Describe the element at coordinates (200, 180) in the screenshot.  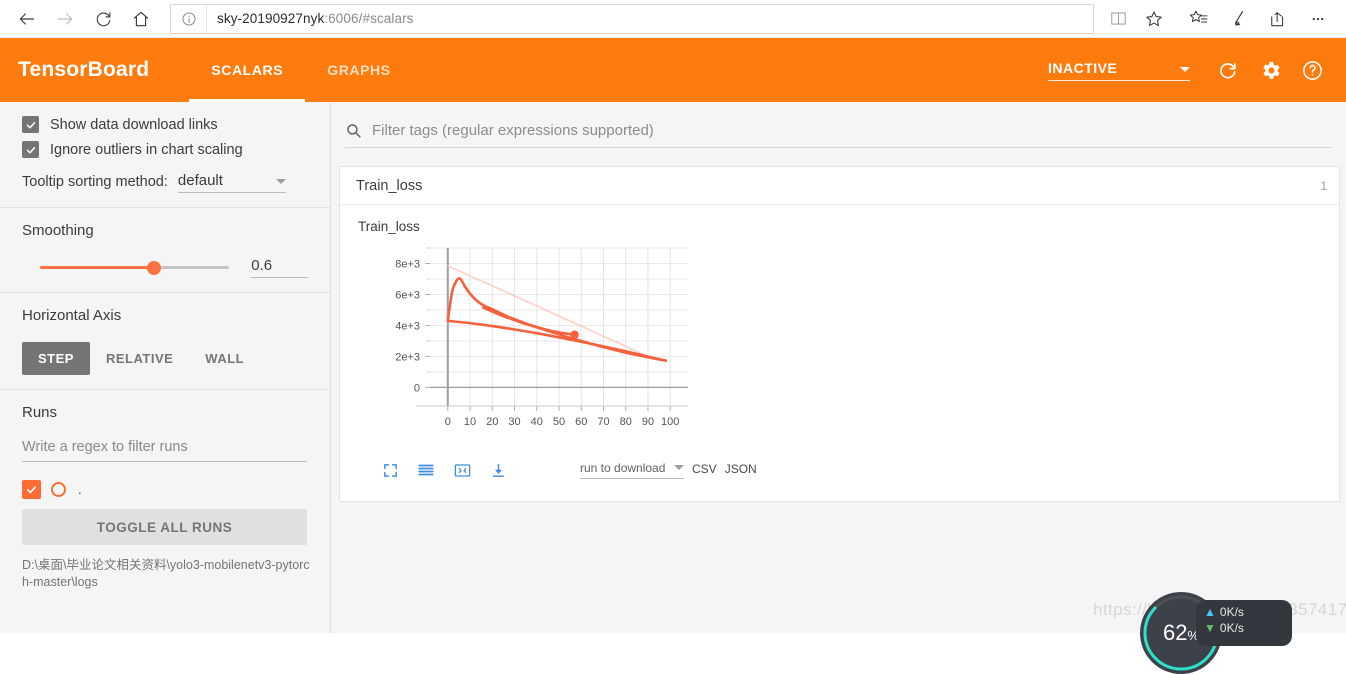
I see `tooltip-sorting-value: default` at that location.